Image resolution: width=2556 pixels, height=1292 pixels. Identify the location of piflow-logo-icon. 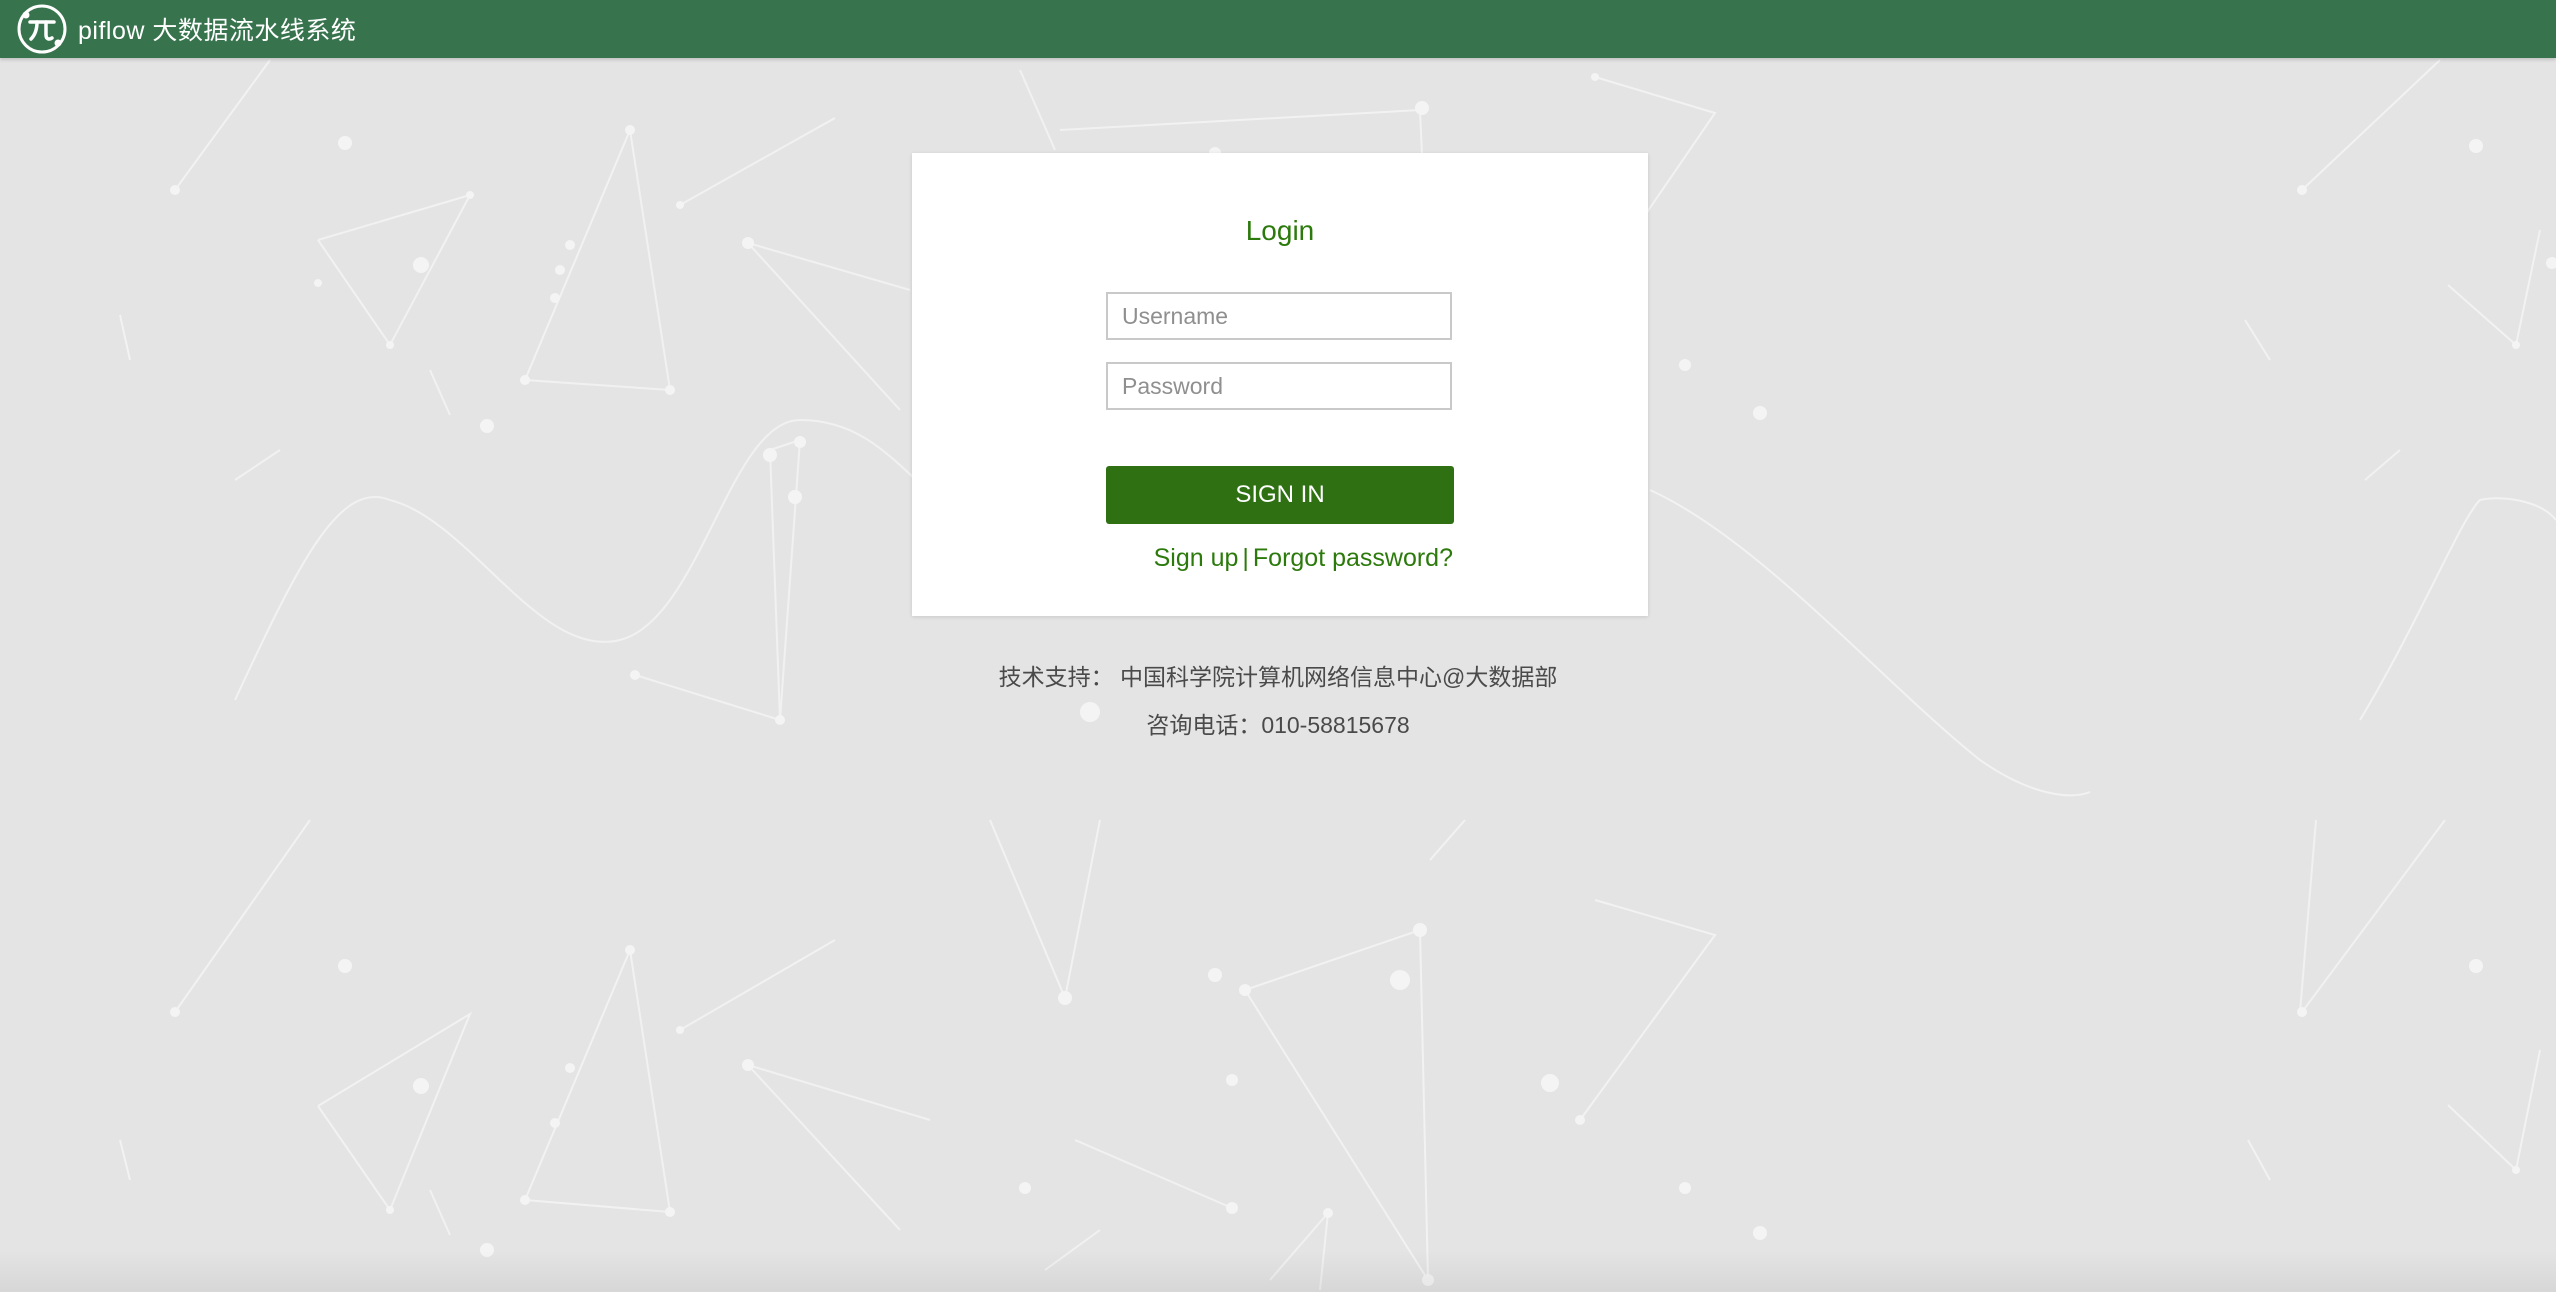
(42, 29).